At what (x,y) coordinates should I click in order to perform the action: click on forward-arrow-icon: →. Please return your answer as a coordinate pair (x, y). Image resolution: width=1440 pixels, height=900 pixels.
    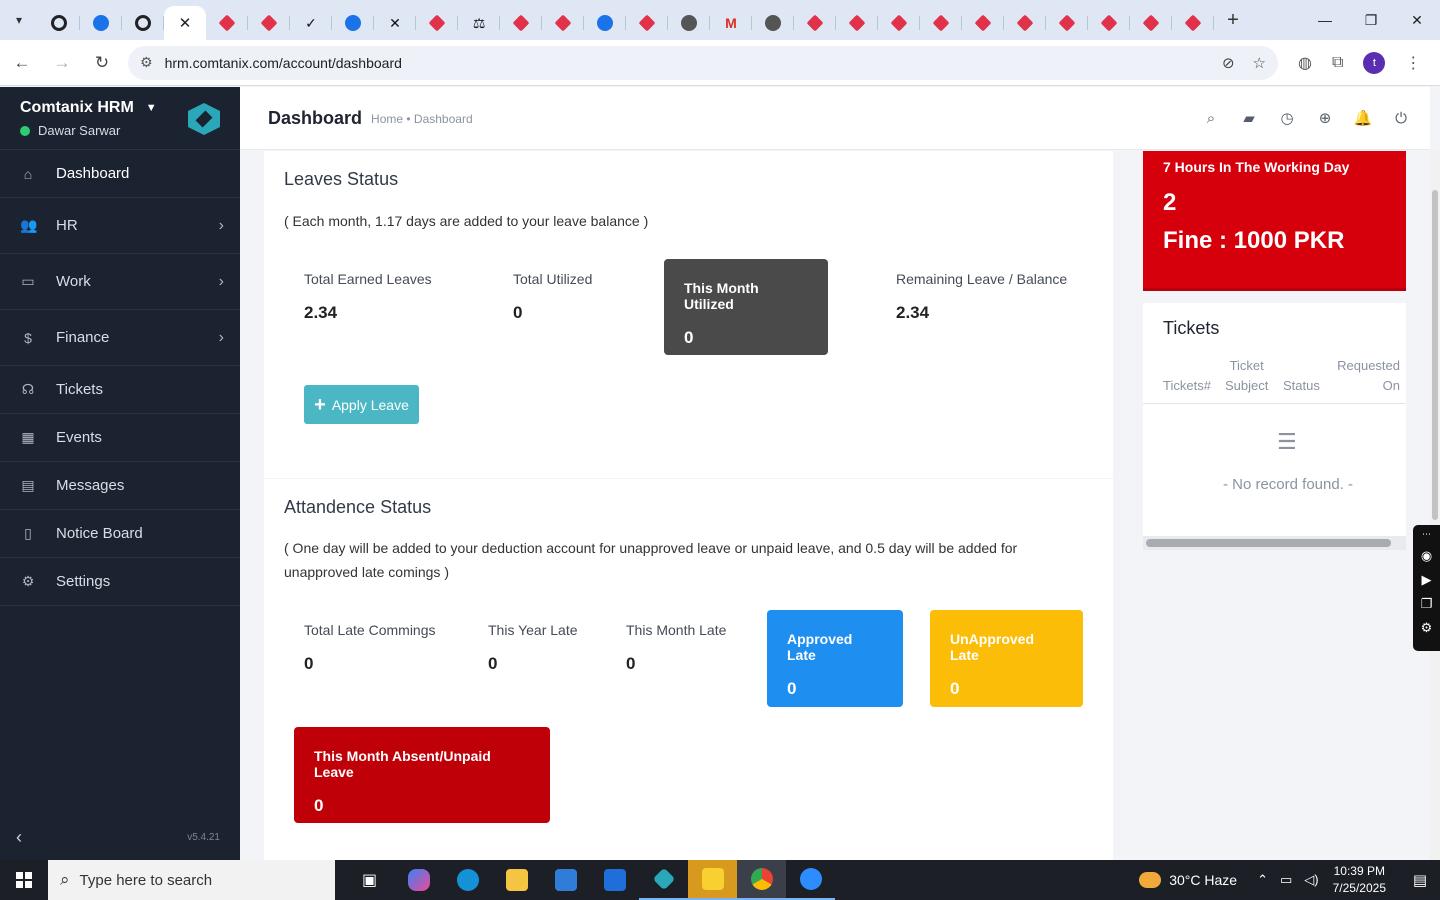
    Looking at the image, I should click on (62, 63).